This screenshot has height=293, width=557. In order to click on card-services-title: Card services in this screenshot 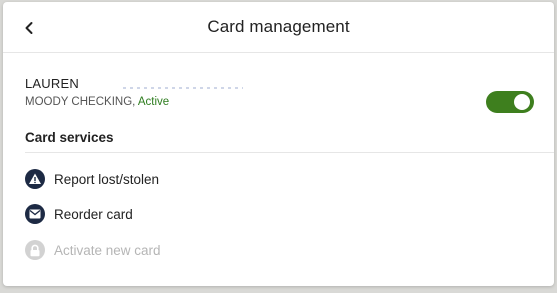, I will do `click(69, 137)`.